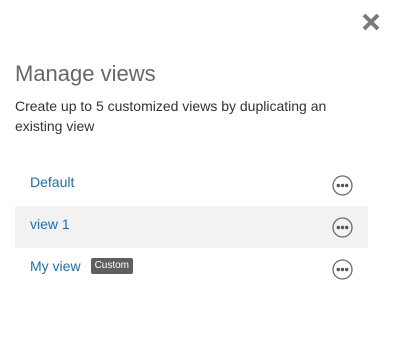 The image size is (393, 346). I want to click on custom-badge: Custom, so click(112, 266).